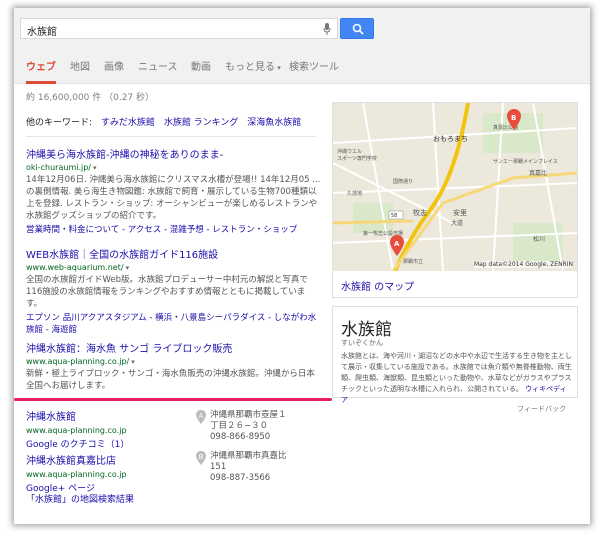 The height and width of the screenshot is (547, 616). I want to click on tab-search-tools: 検索ツール, so click(314, 70).